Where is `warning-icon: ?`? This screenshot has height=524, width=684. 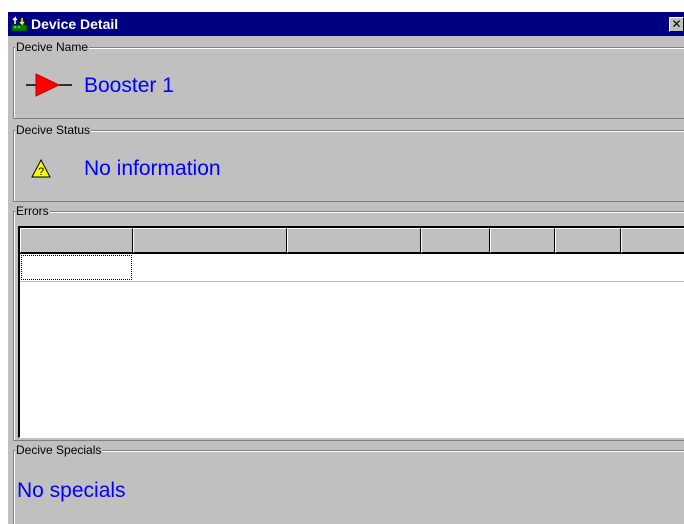
warning-icon: ? is located at coordinates (41, 168).